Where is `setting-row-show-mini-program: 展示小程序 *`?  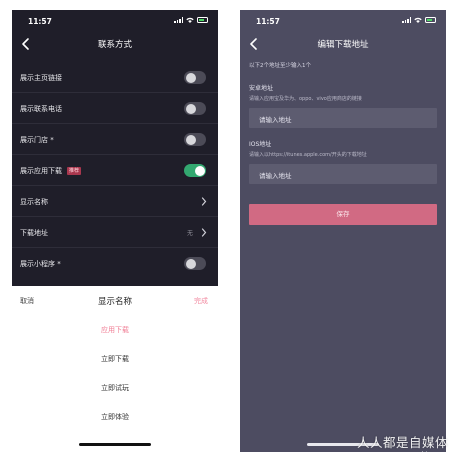
setting-row-show-mini-program: 展示小程序 * is located at coordinates (115, 263).